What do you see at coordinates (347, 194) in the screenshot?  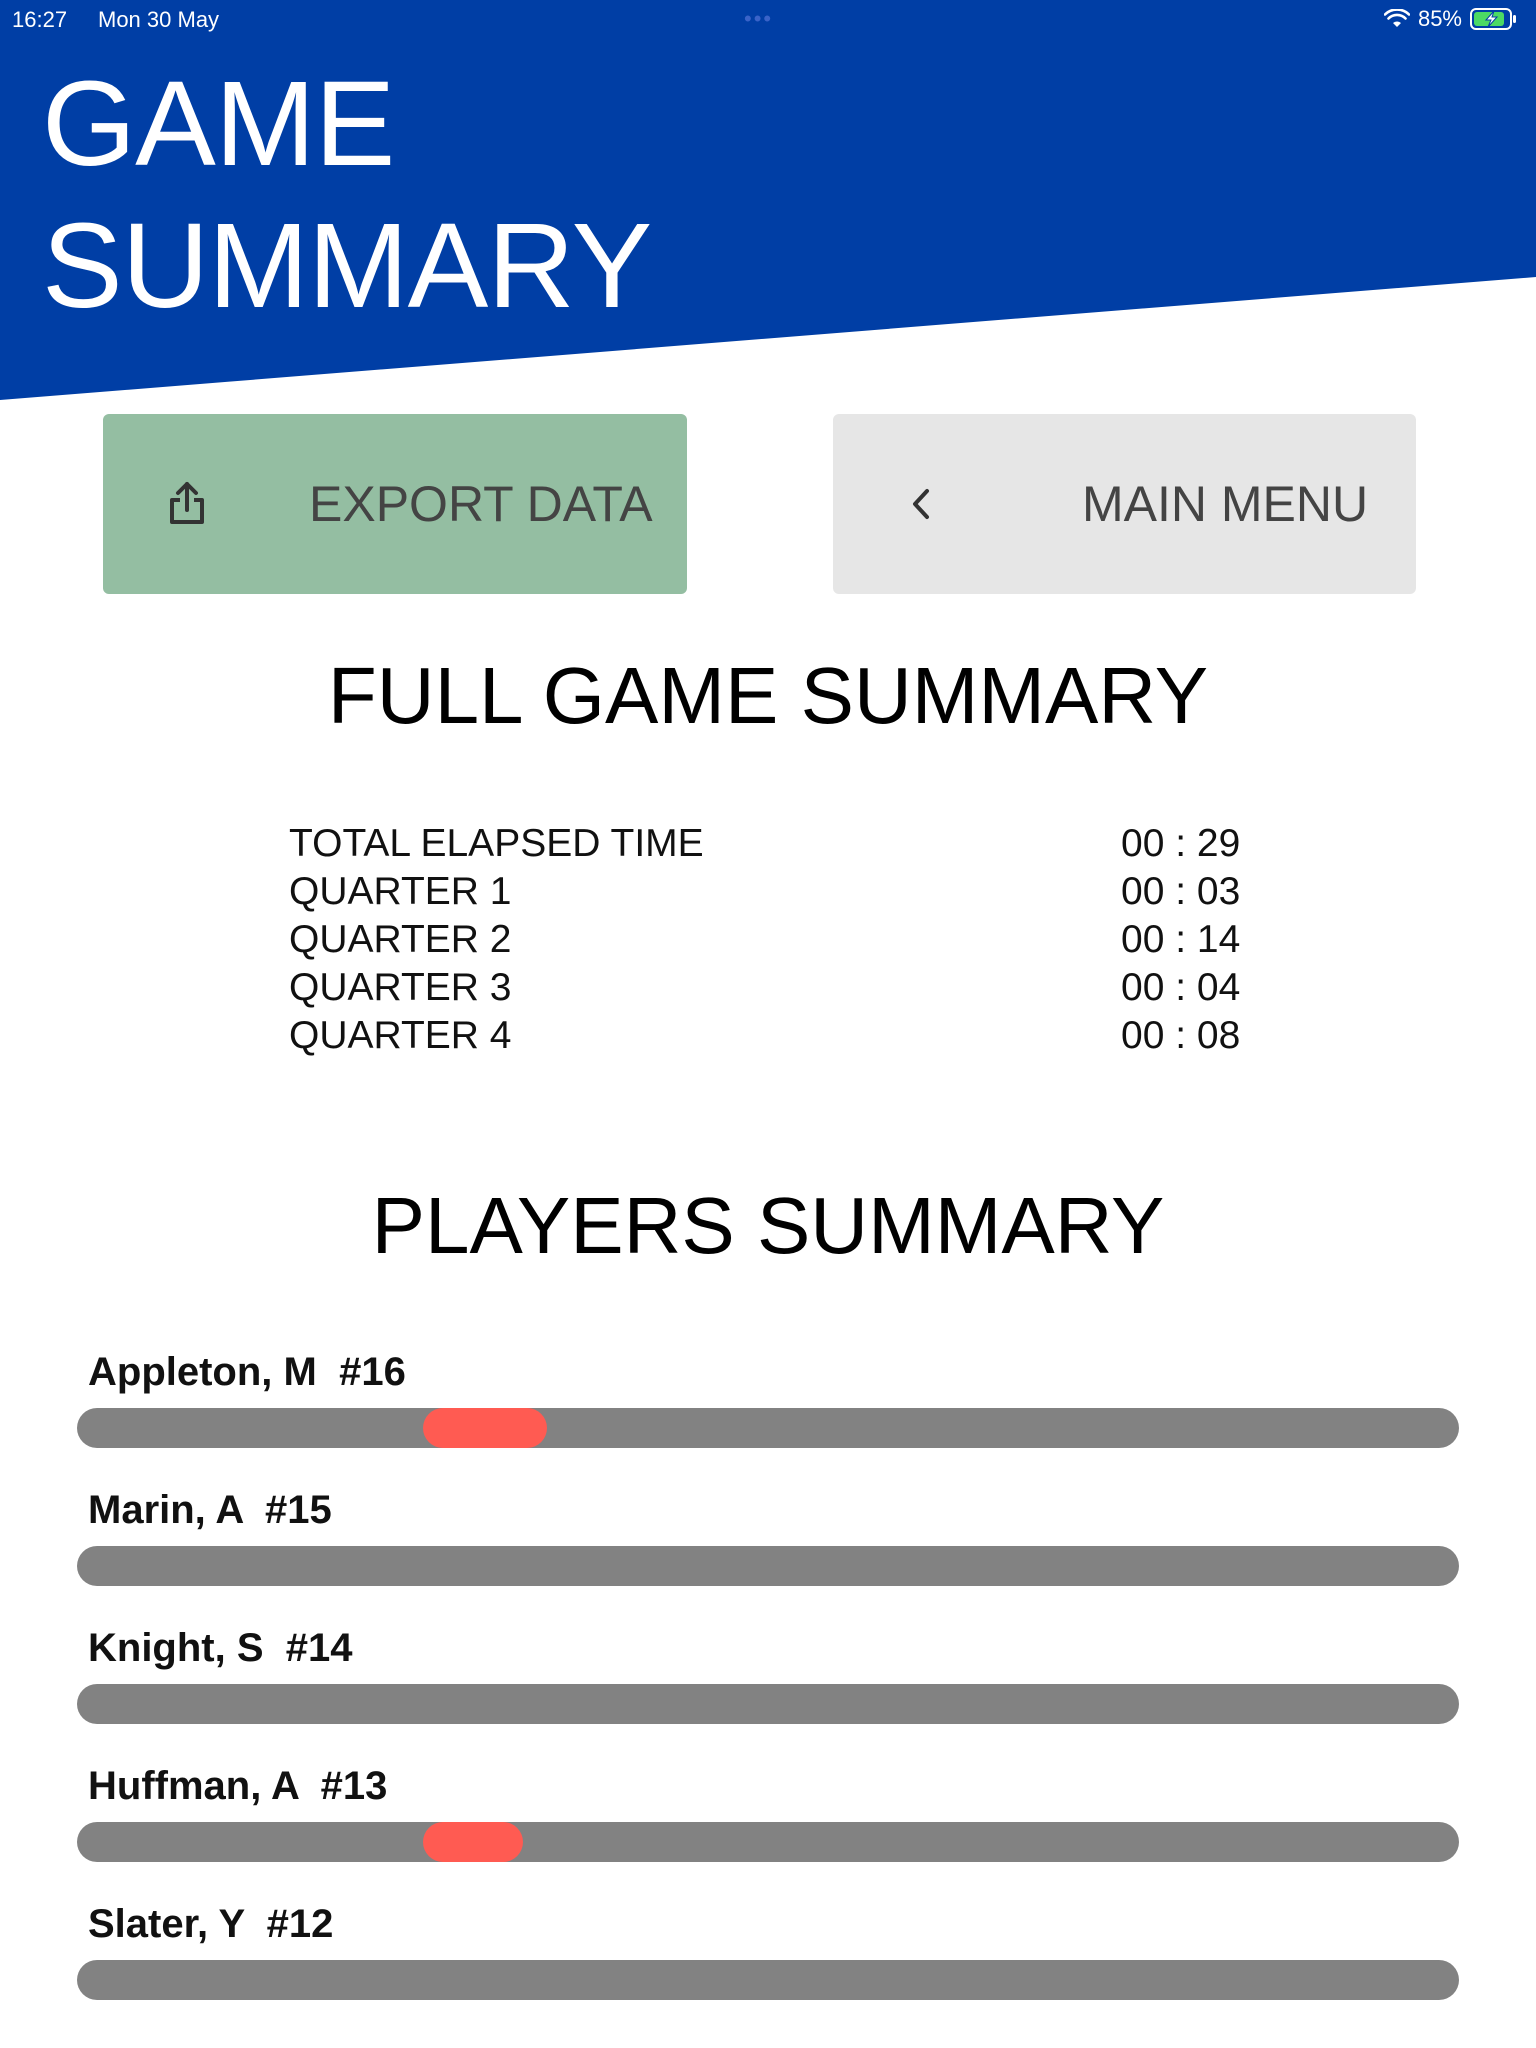 I see `page-title: GAME SUMMARY` at bounding box center [347, 194].